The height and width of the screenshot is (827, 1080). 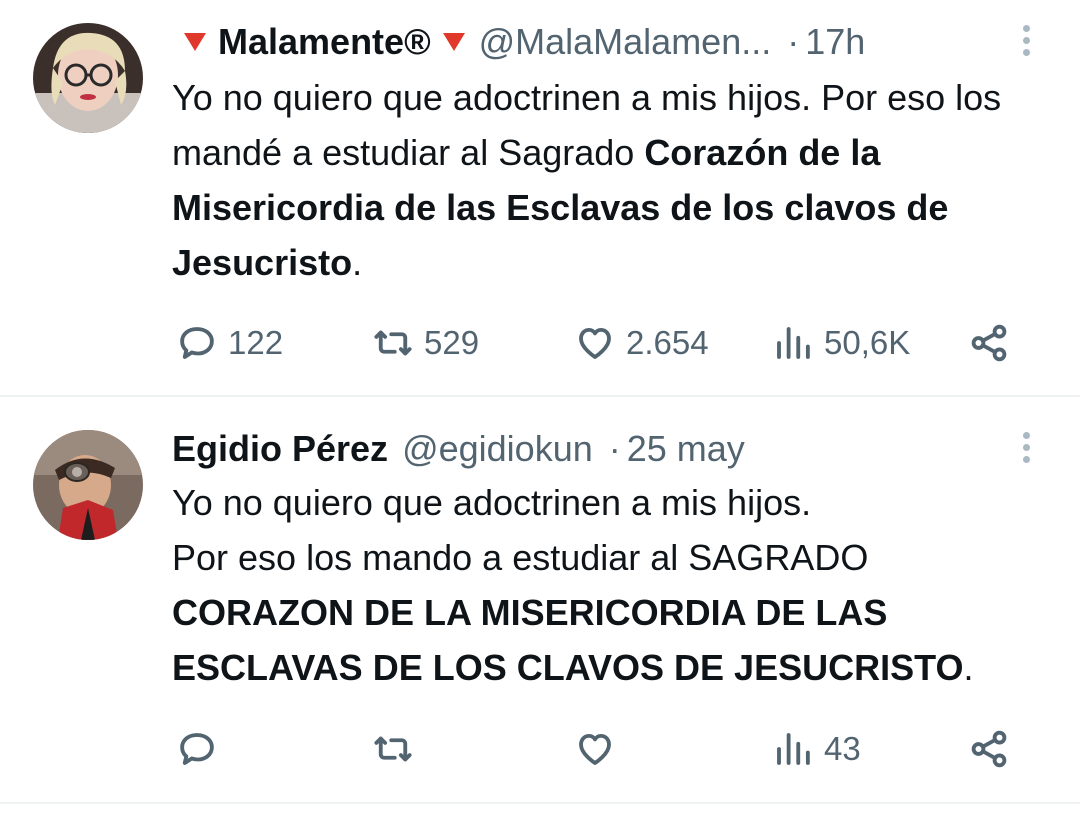 I want to click on retweet-button: 529, so click(x=425, y=343).